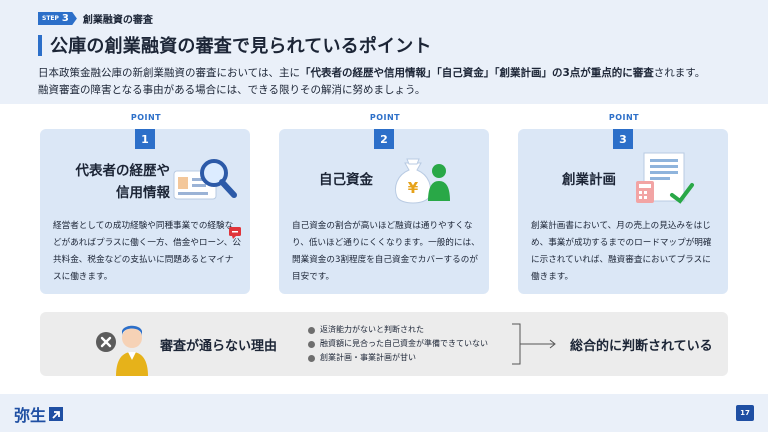 The height and width of the screenshot is (432, 768). What do you see at coordinates (112, 182) in the screenshot?
I see `point-1-title: 代表者の経歴や 信用情報` at bounding box center [112, 182].